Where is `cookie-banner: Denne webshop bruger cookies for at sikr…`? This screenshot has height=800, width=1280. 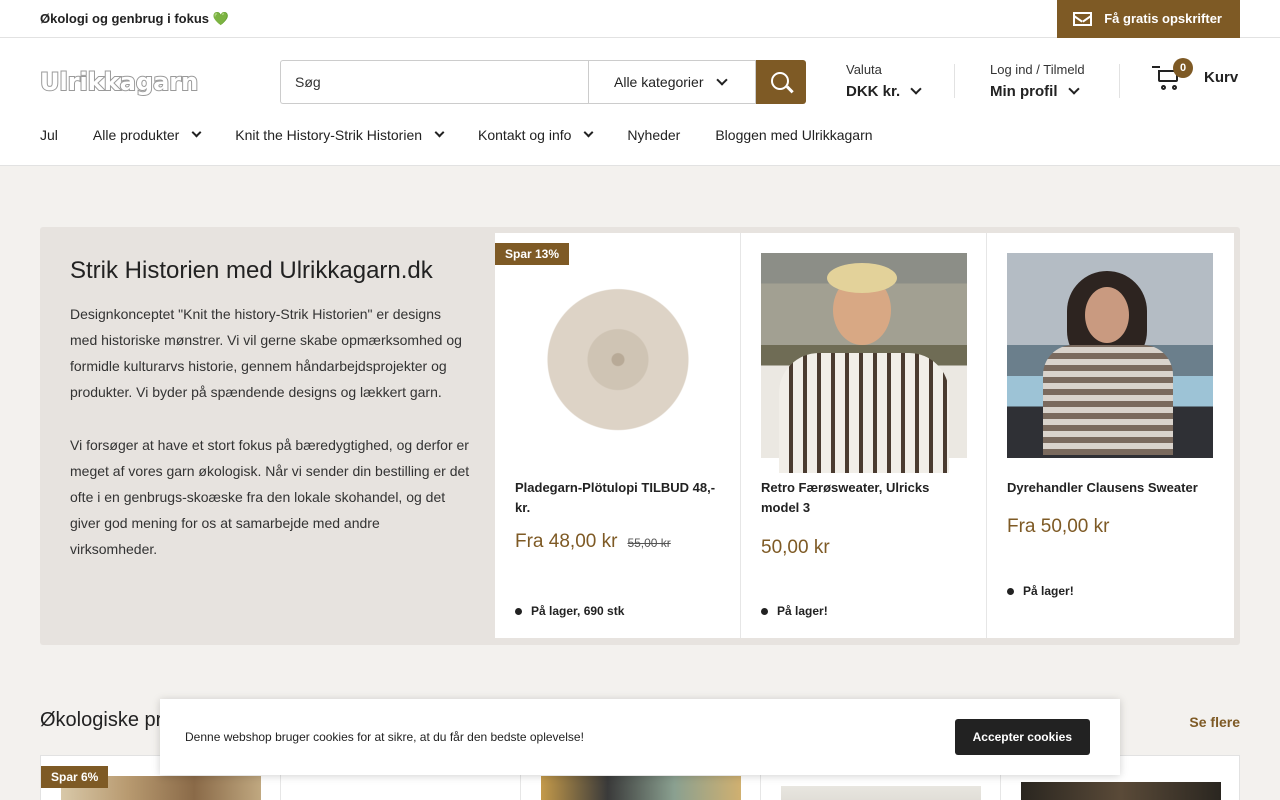
cookie-banner: Denne webshop bruger cookies for at sikr… is located at coordinates (640, 737).